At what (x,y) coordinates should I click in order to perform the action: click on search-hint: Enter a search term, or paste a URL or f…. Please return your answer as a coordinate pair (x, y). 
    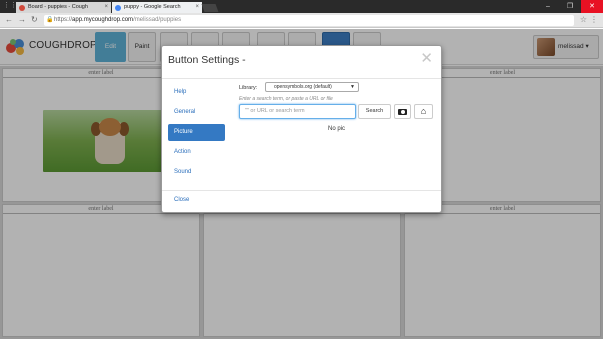
    Looking at the image, I should click on (286, 99).